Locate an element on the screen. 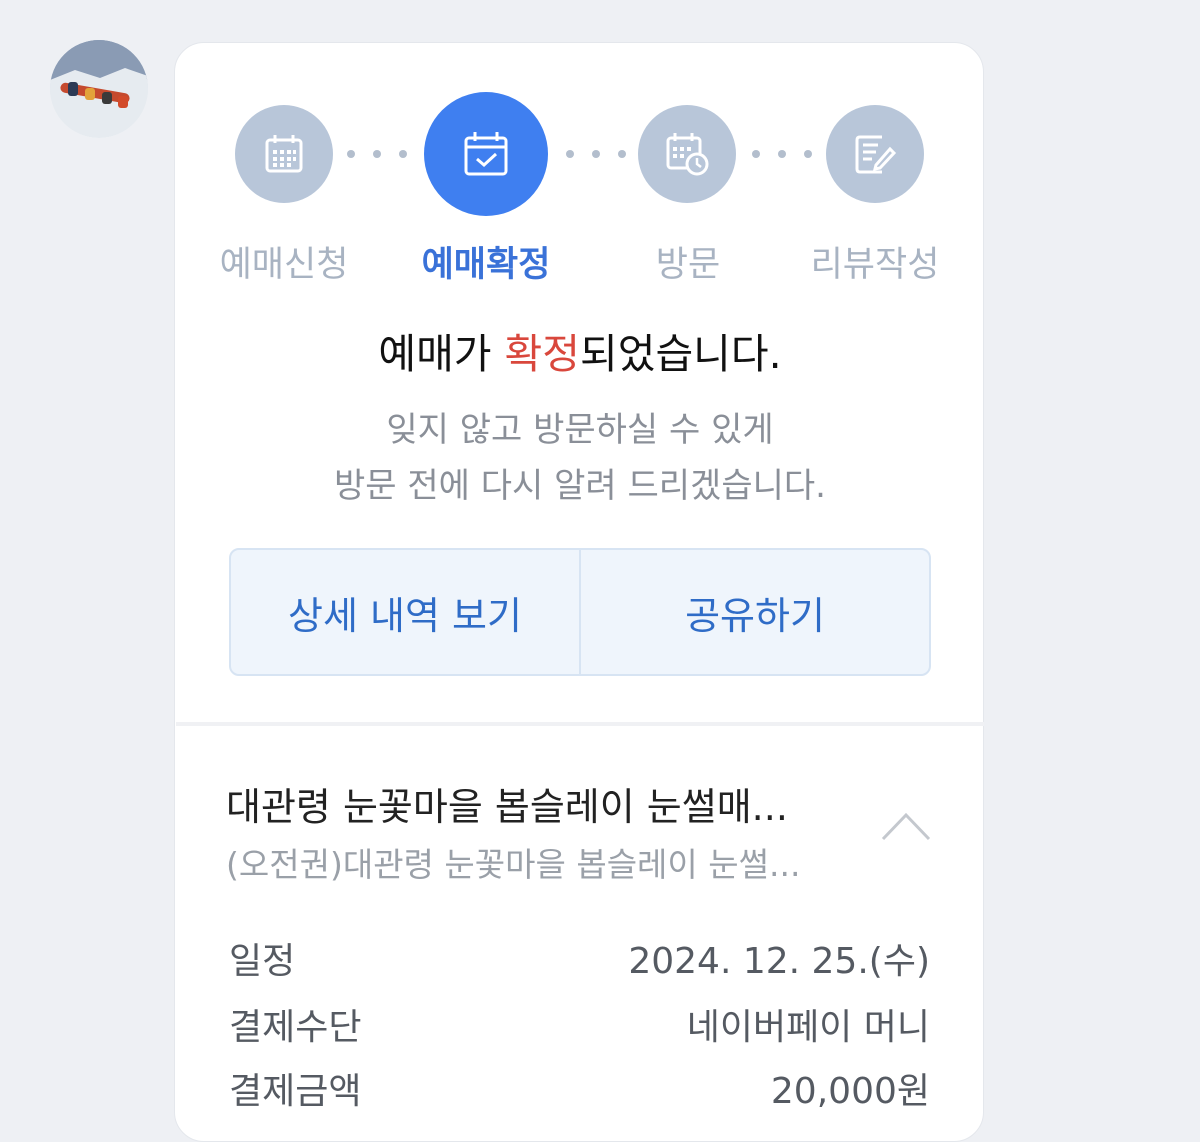 Image resolution: width=1200 pixels, height=1142 pixels. step-label-review: 리뷰작성 is located at coordinates (875, 265).